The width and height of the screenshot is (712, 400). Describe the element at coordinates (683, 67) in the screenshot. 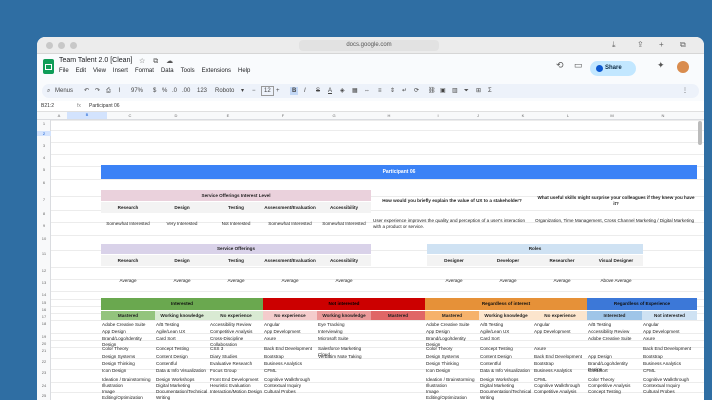

I see `avatar` at that location.